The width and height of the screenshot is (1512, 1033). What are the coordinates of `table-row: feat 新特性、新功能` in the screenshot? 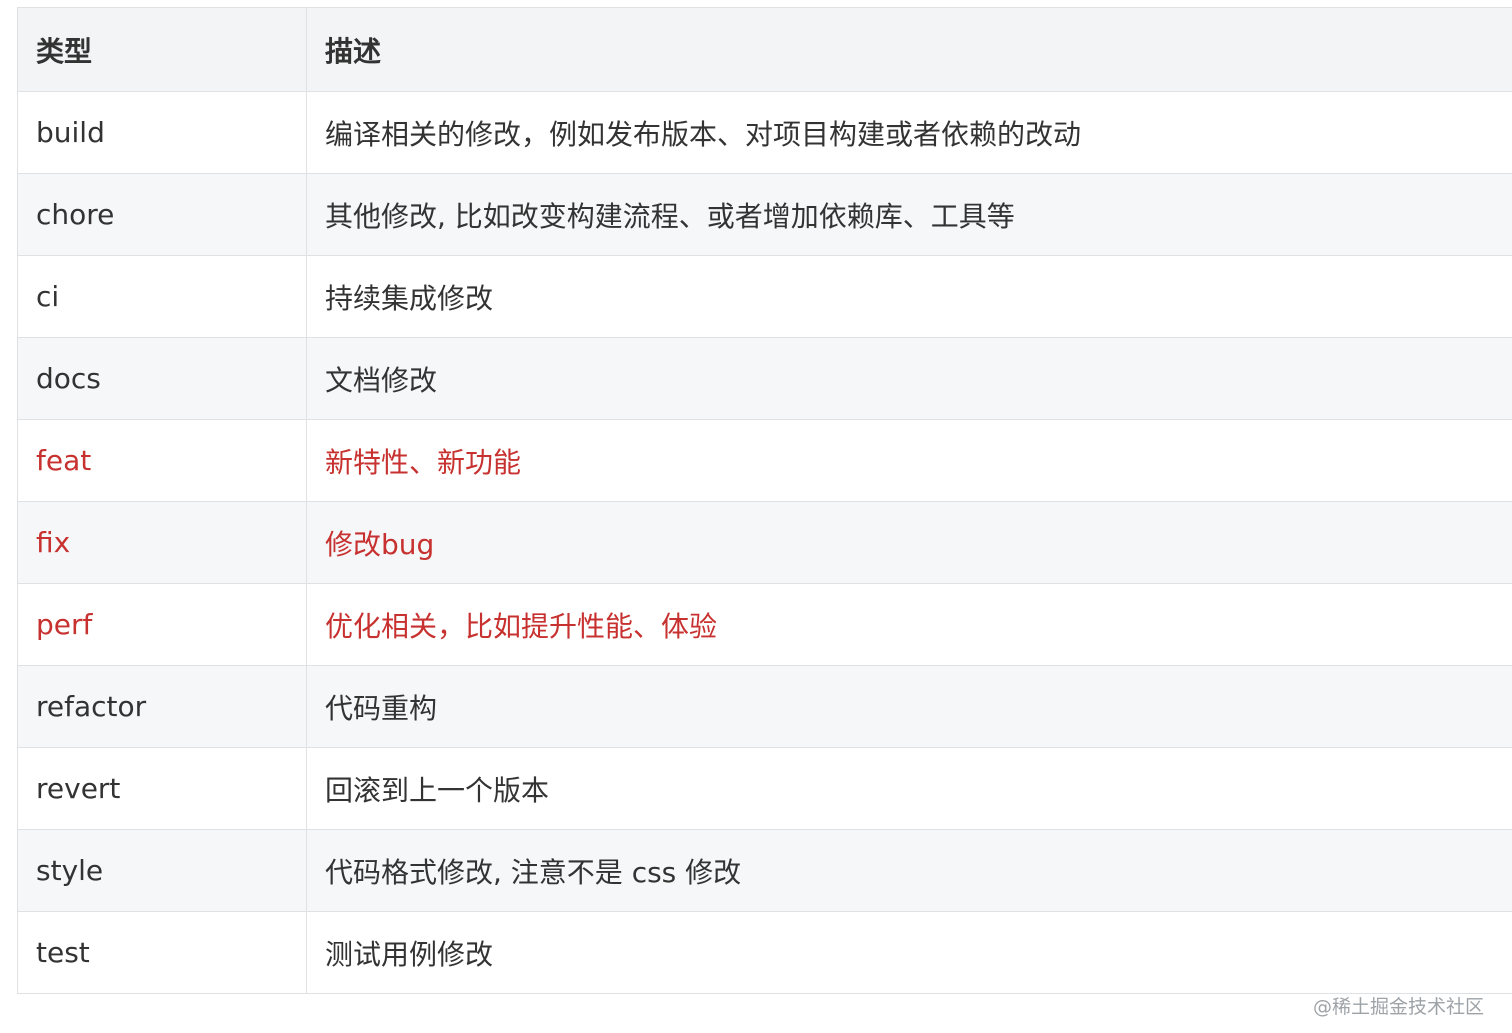 It's located at (764, 460).